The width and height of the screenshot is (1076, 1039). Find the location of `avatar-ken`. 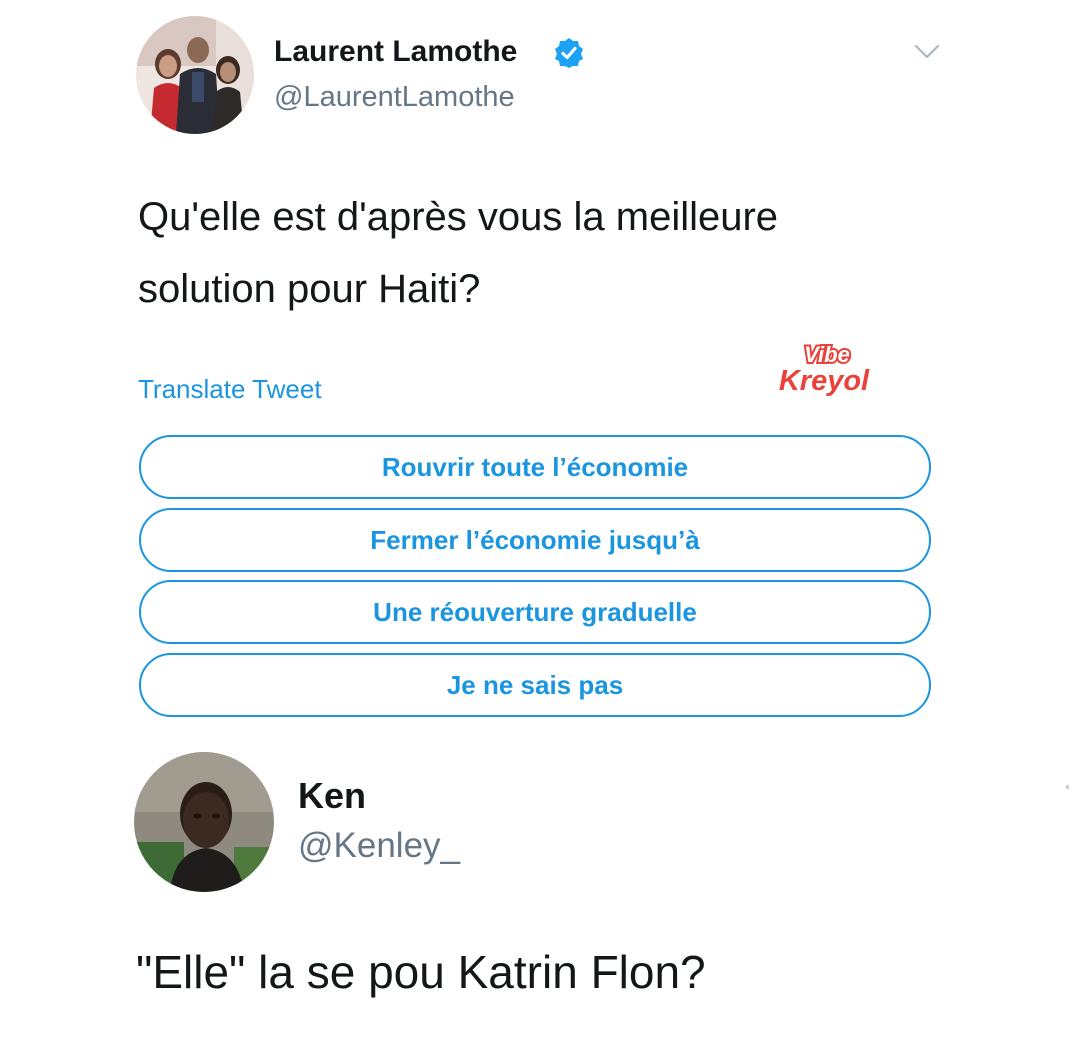

avatar-ken is located at coordinates (204, 822).